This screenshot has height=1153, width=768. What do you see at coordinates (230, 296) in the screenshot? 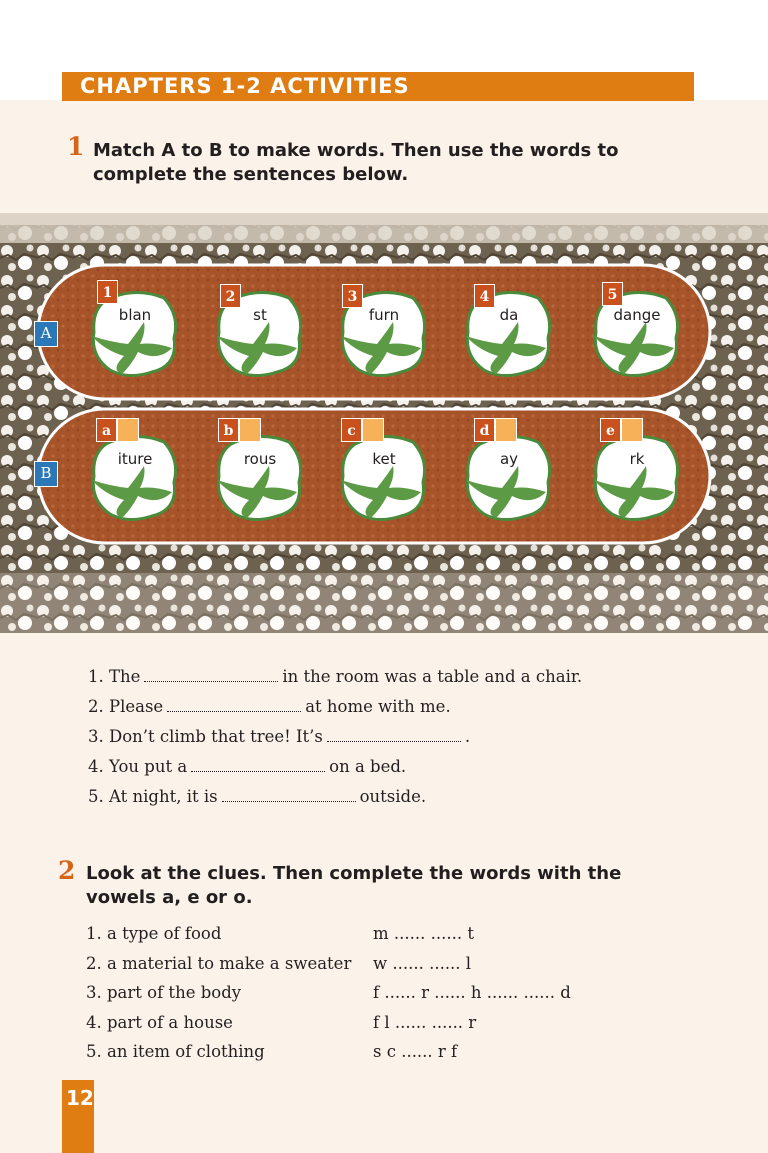
I see `number-box: 2` at bounding box center [230, 296].